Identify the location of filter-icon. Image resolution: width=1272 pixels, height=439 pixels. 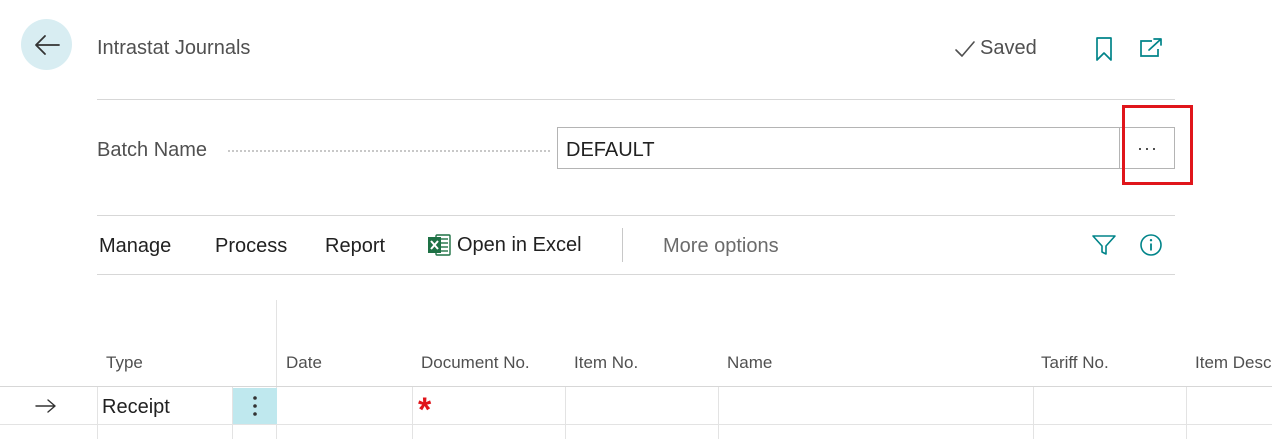
(1104, 245).